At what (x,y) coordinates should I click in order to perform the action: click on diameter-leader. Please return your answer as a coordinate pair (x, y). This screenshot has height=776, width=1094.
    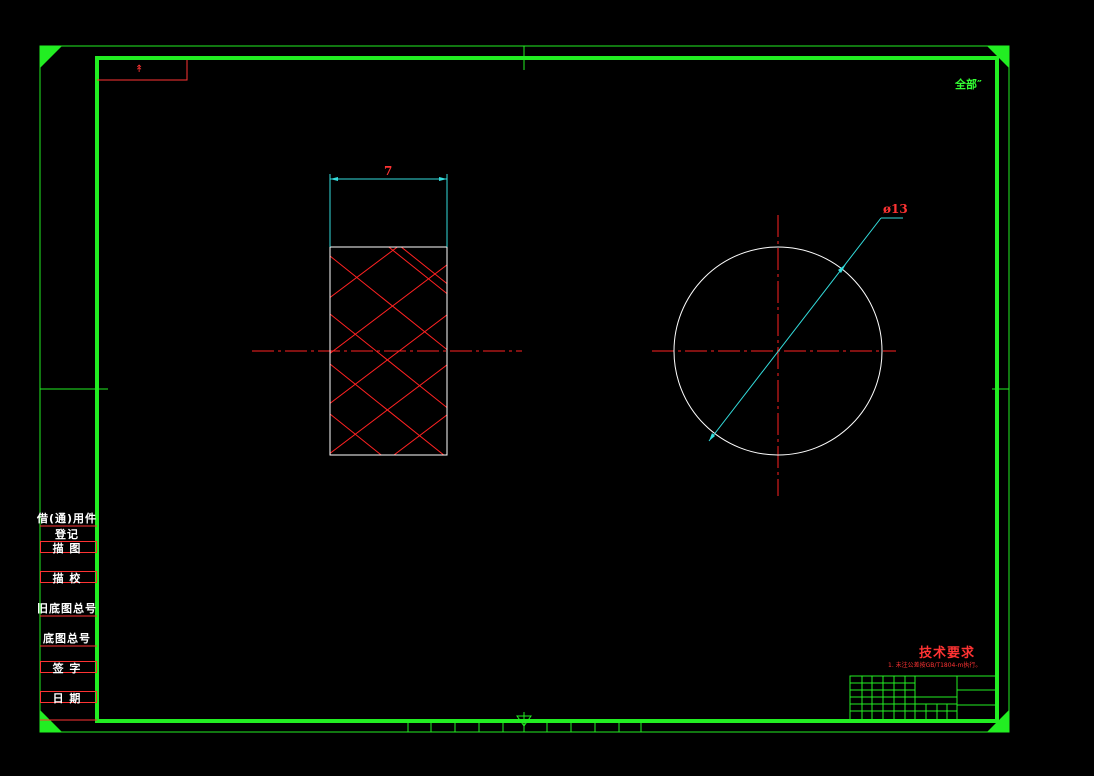
    Looking at the image, I should click on (795, 329).